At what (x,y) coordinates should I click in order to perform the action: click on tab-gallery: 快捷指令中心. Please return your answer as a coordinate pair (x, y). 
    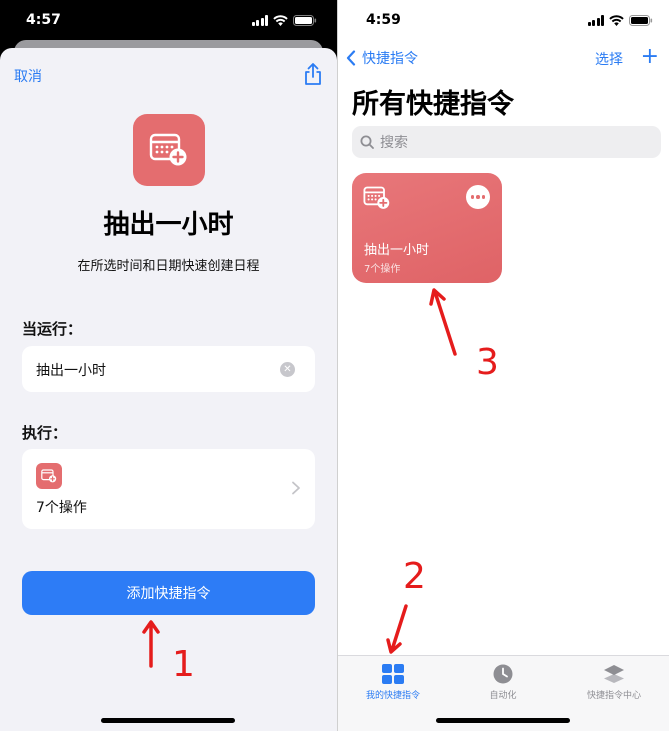
    Looking at the image, I should click on (614, 682).